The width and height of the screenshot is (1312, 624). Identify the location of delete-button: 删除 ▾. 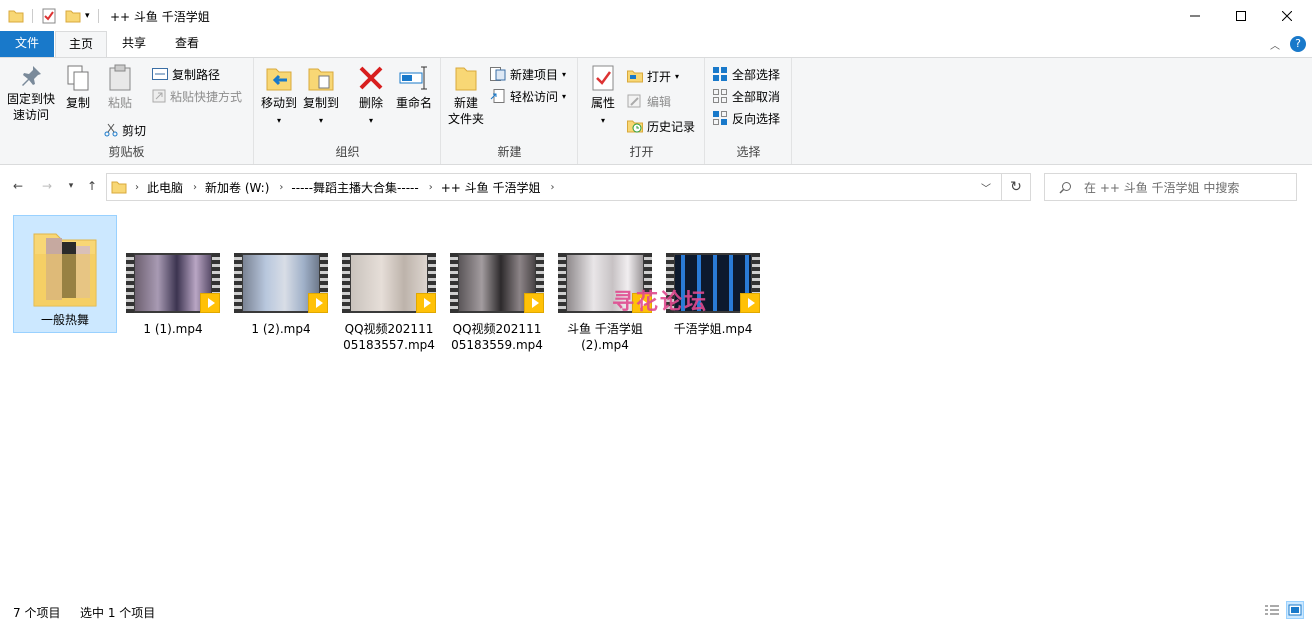
(371, 96).